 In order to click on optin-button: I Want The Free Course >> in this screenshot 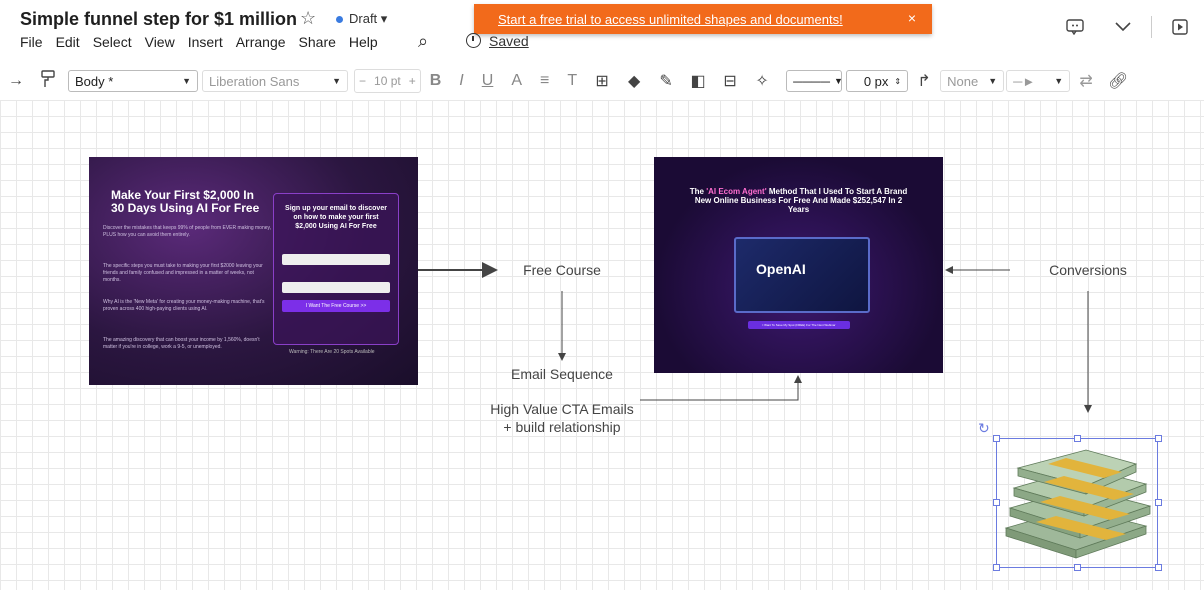, I will do `click(336, 306)`.